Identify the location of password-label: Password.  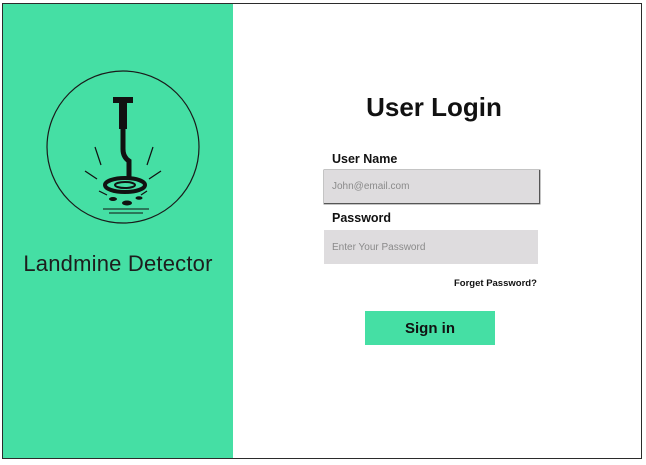
(362, 218).